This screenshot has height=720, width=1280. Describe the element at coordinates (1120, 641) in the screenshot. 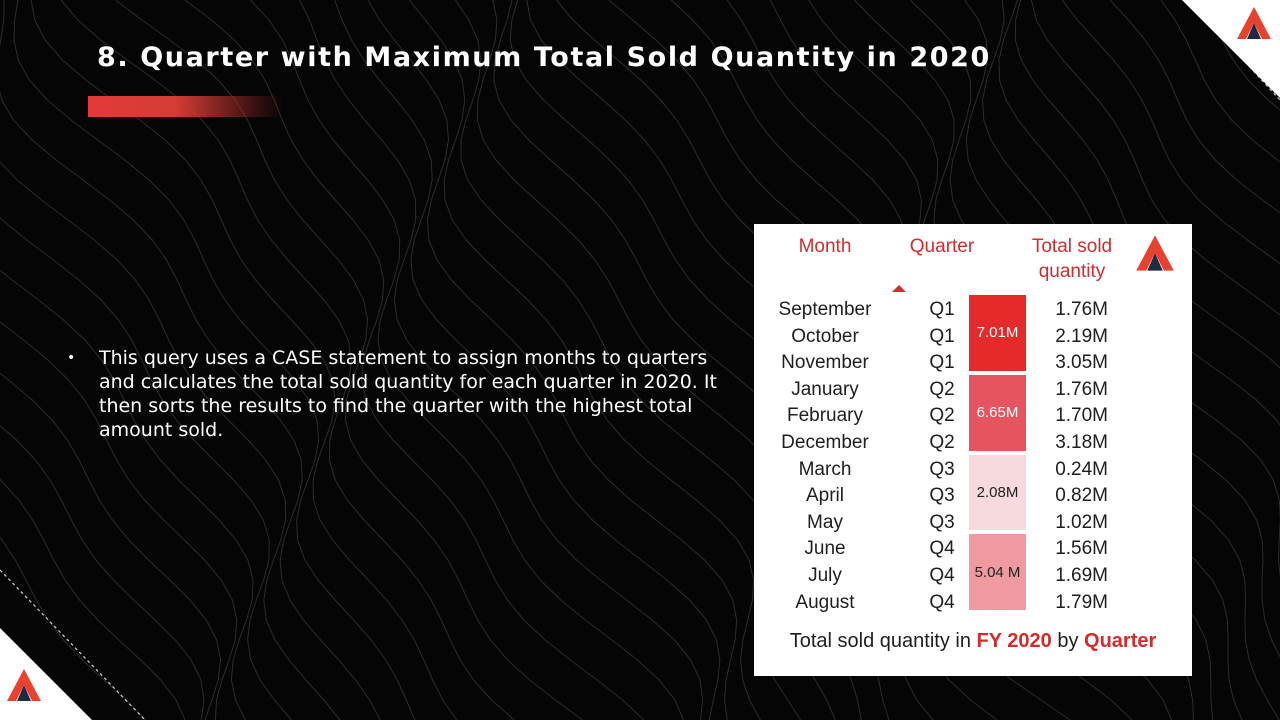

I see `caption-quarter: Quarter` at that location.